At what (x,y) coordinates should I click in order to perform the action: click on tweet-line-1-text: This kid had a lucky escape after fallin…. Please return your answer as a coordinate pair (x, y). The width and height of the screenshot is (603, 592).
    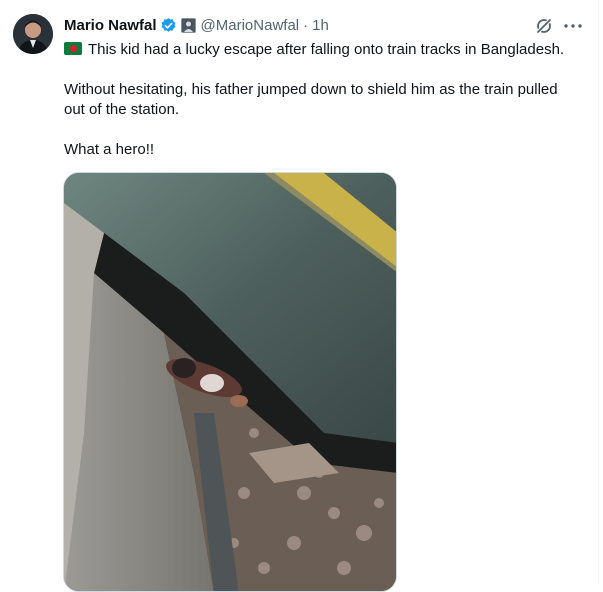
    Looking at the image, I should click on (326, 49).